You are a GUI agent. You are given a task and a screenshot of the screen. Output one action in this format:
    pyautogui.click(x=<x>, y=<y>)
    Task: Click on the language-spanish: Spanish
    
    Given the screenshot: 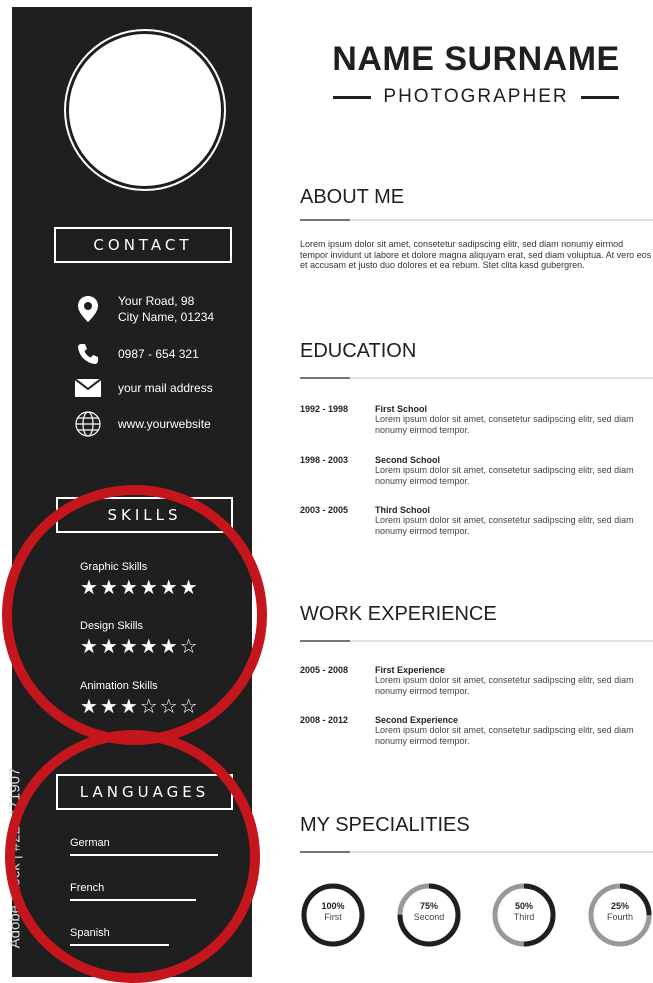 What is the action you would take?
    pyautogui.click(x=119, y=936)
    